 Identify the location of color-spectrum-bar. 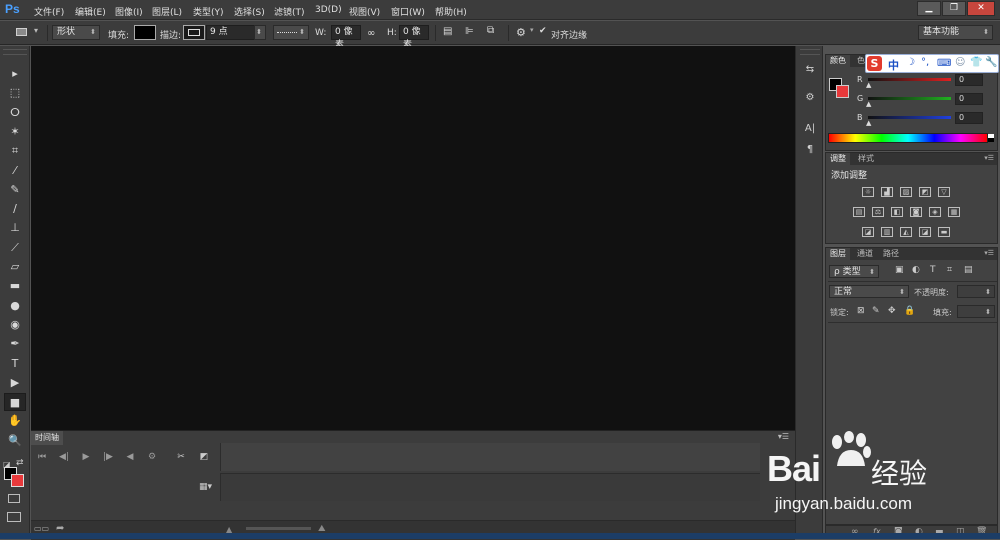
(908, 138).